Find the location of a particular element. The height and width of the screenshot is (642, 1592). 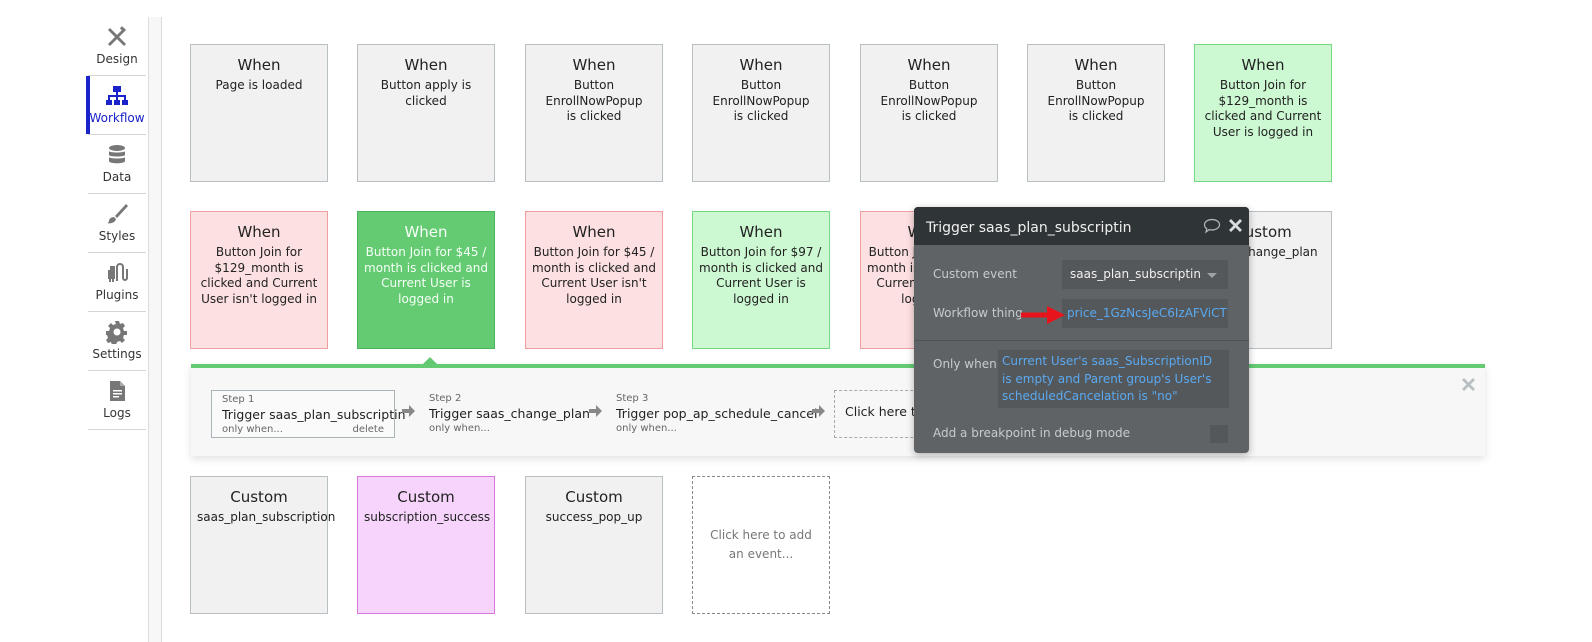

step-number: Step 1 is located at coordinates (238, 399).